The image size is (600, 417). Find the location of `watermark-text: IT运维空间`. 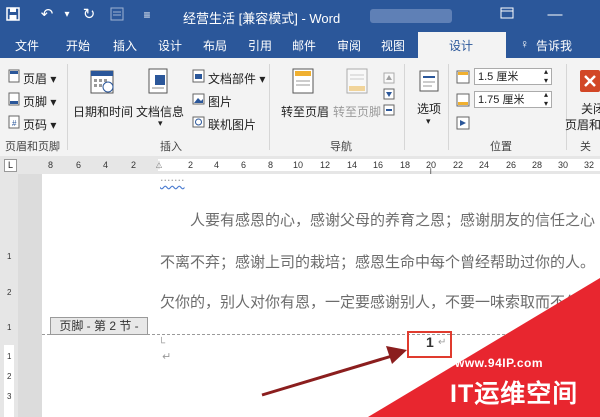

watermark-text: IT运维空间 is located at coordinates (514, 394).